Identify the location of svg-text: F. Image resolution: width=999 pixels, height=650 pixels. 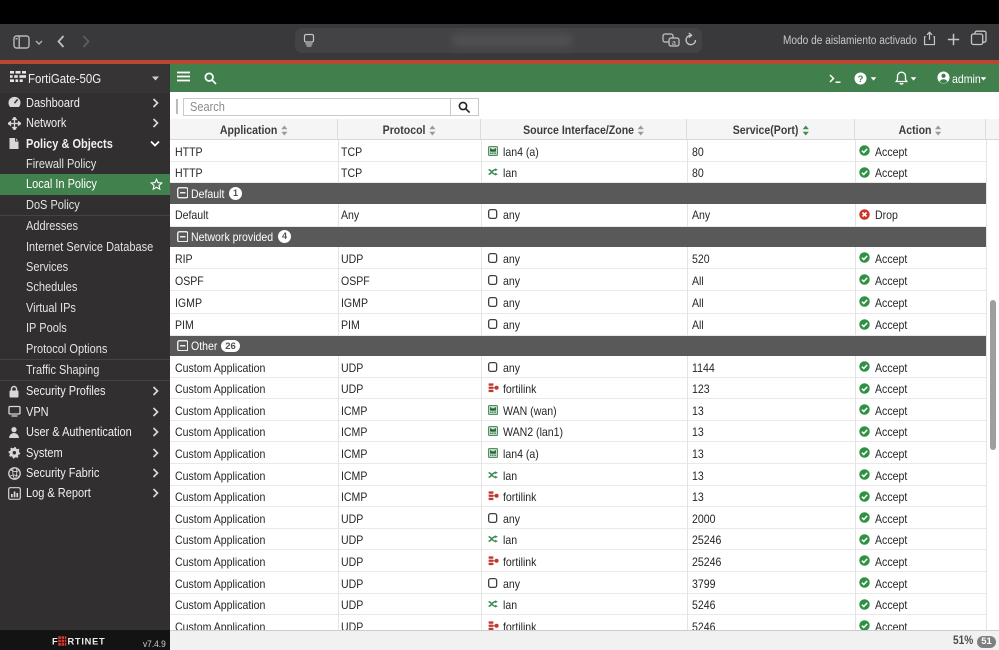
(55, 641).